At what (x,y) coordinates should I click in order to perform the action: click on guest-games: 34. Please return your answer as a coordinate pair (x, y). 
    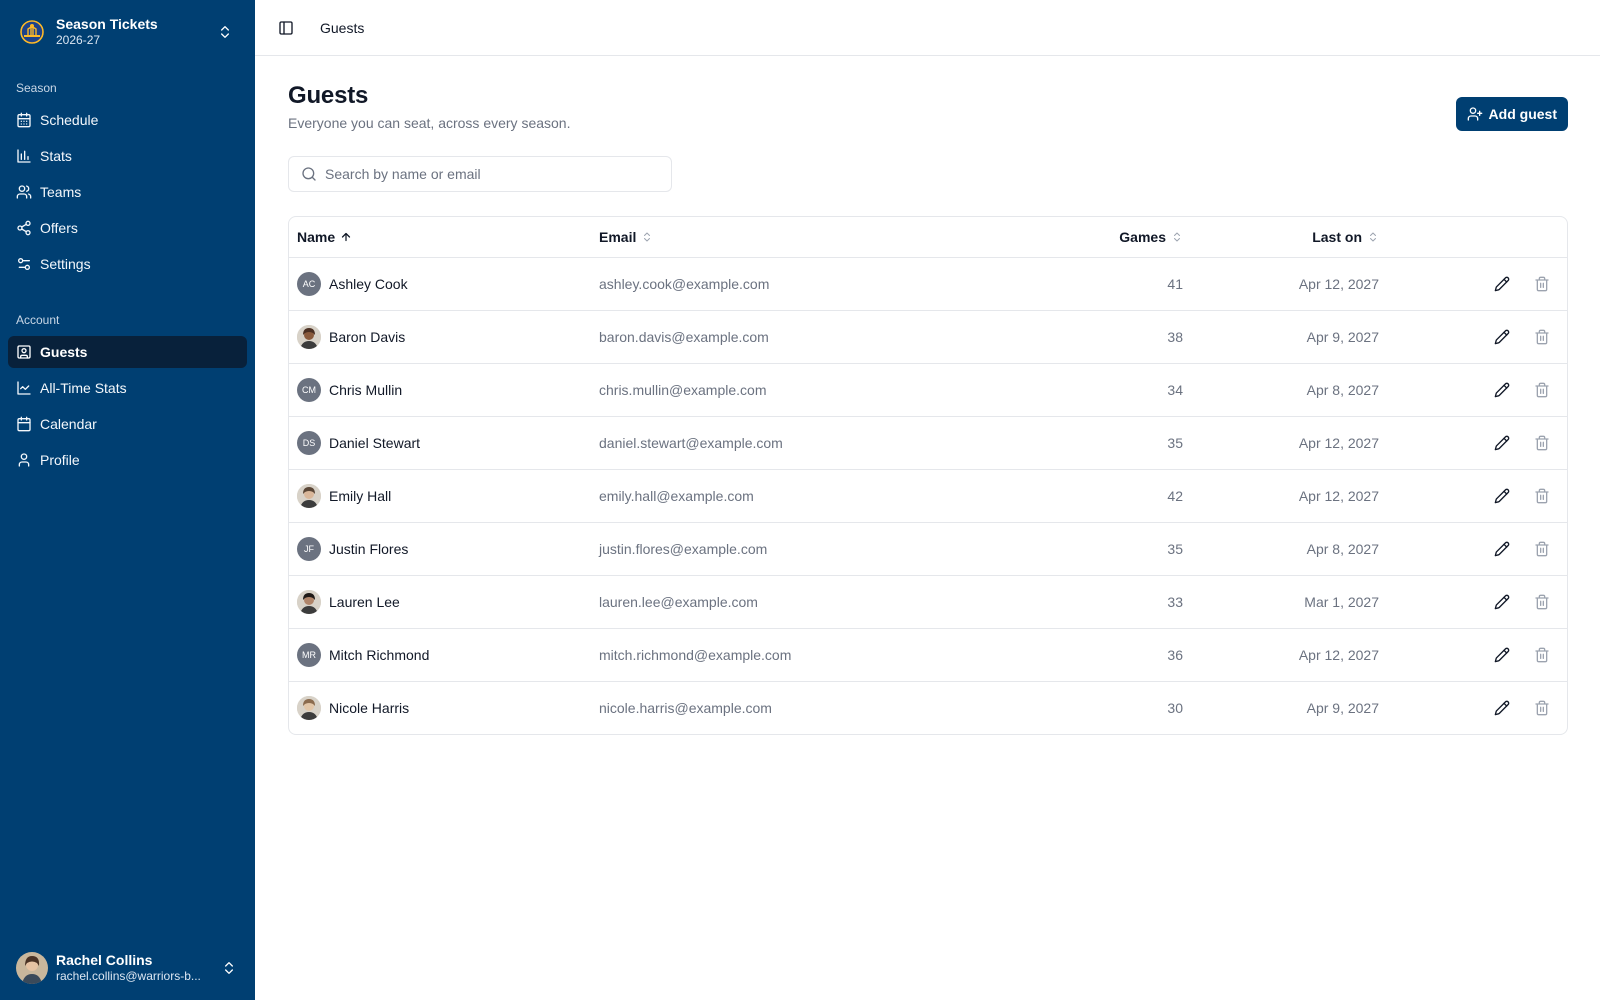
    Looking at the image, I should click on (1175, 390).